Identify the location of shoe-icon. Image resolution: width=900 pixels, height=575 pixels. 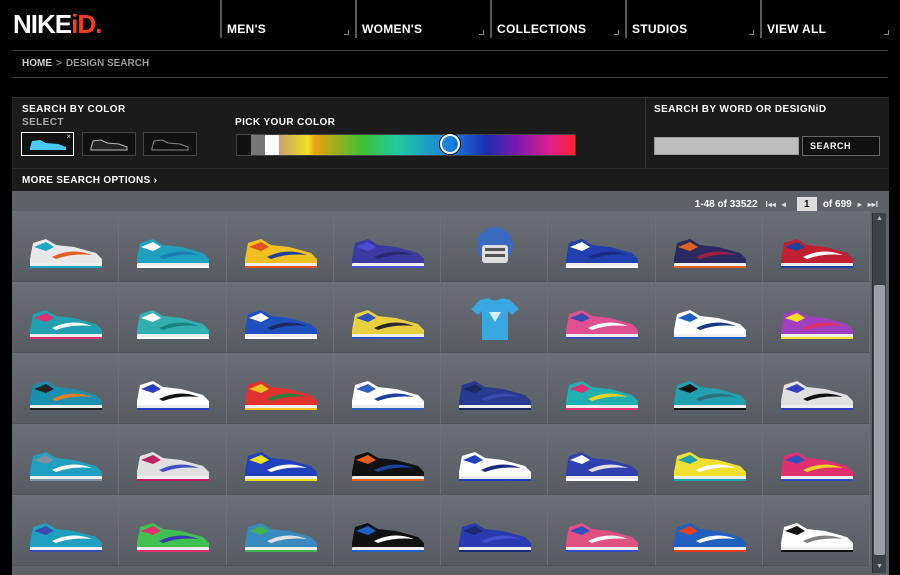
(109, 145).